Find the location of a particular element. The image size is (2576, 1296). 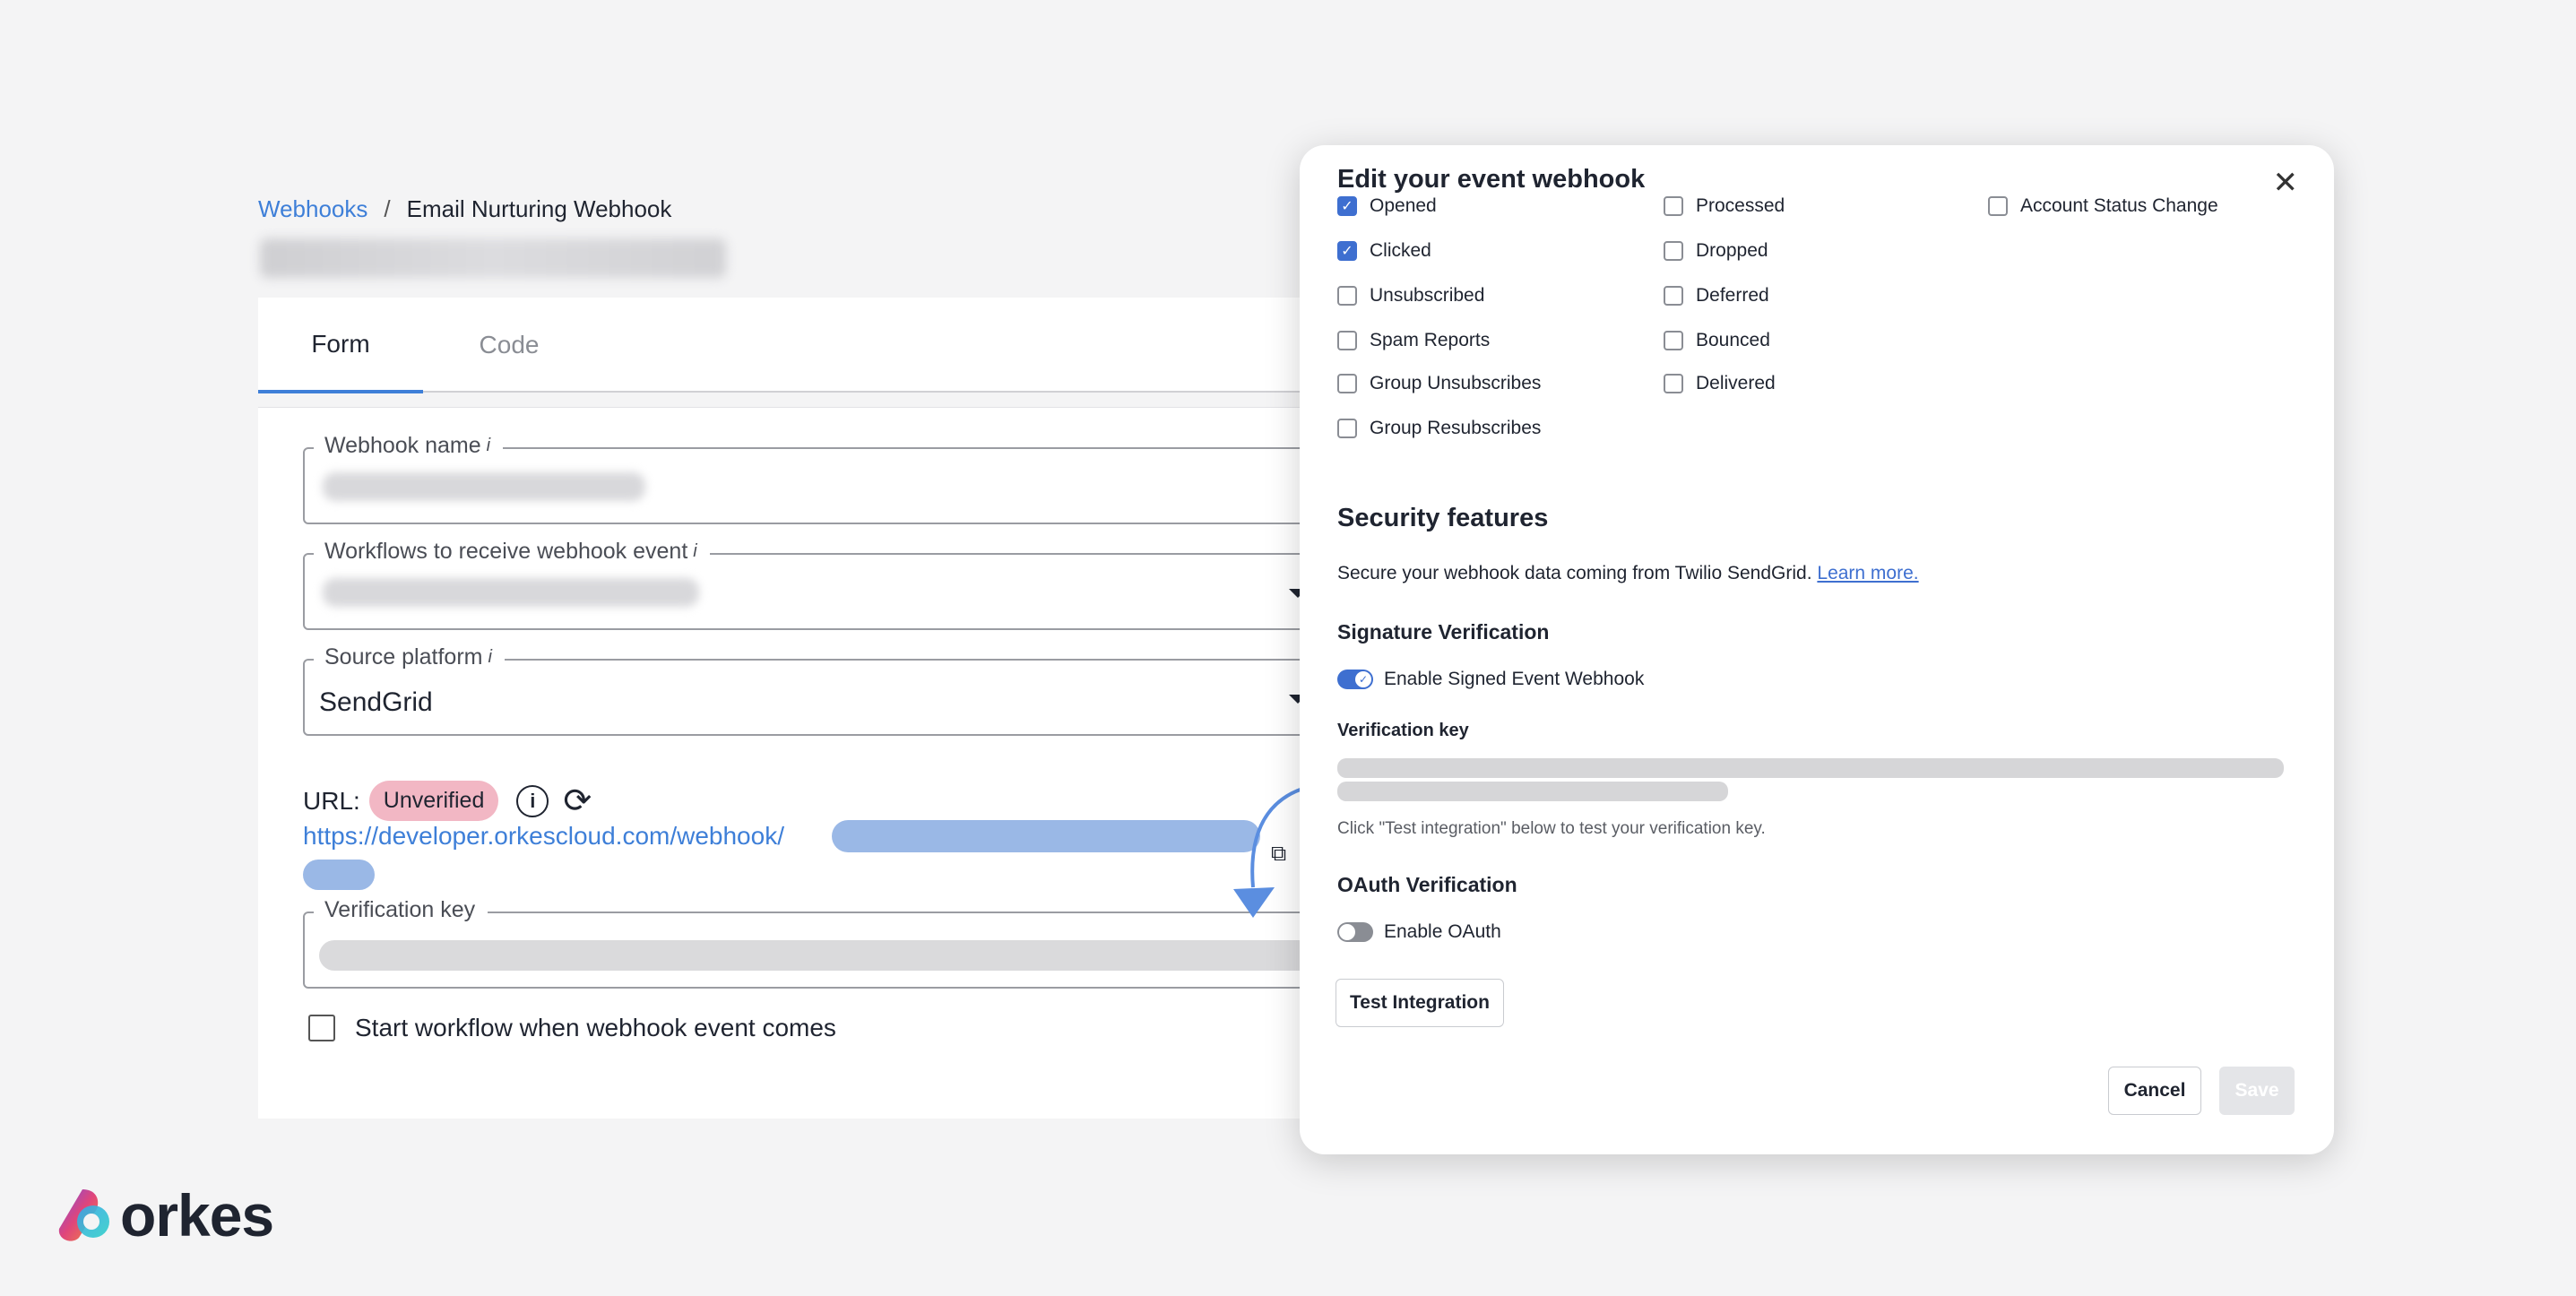

cancel-button: Cancel is located at coordinates (2154, 1091).